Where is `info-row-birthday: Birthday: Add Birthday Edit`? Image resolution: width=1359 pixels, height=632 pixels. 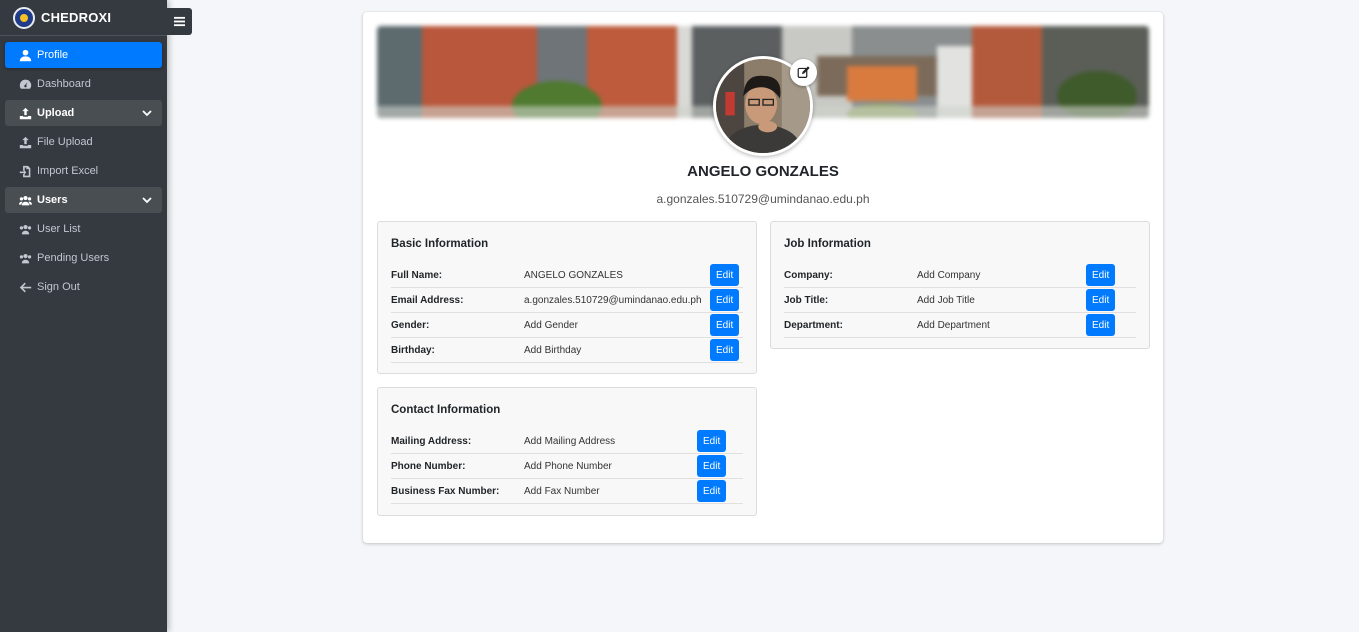
info-row-birthday: Birthday: Add Birthday Edit is located at coordinates (567, 350).